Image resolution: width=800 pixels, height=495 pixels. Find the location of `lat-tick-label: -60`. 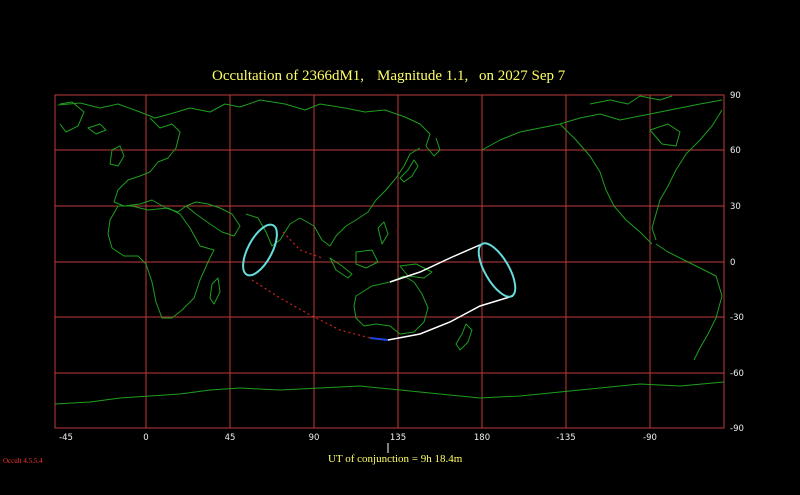

lat-tick-label: -60 is located at coordinates (737, 374).